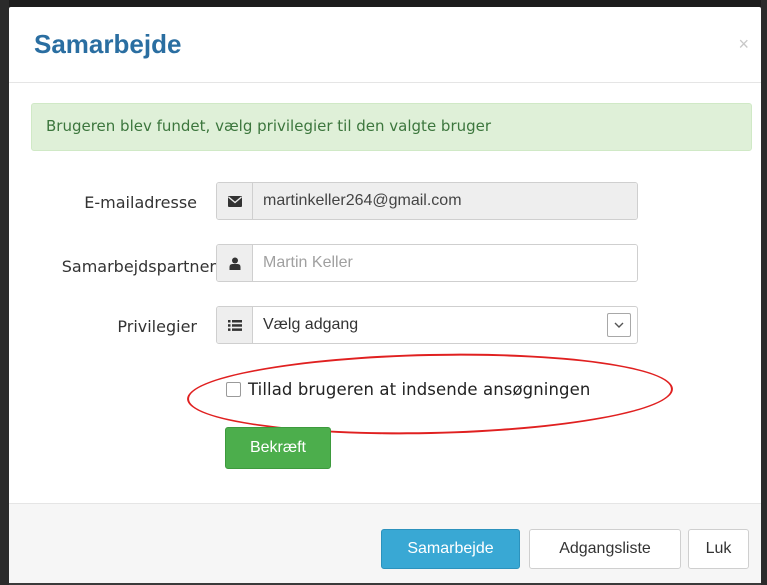 The image size is (767, 585). I want to click on close-button: Luk, so click(718, 549).